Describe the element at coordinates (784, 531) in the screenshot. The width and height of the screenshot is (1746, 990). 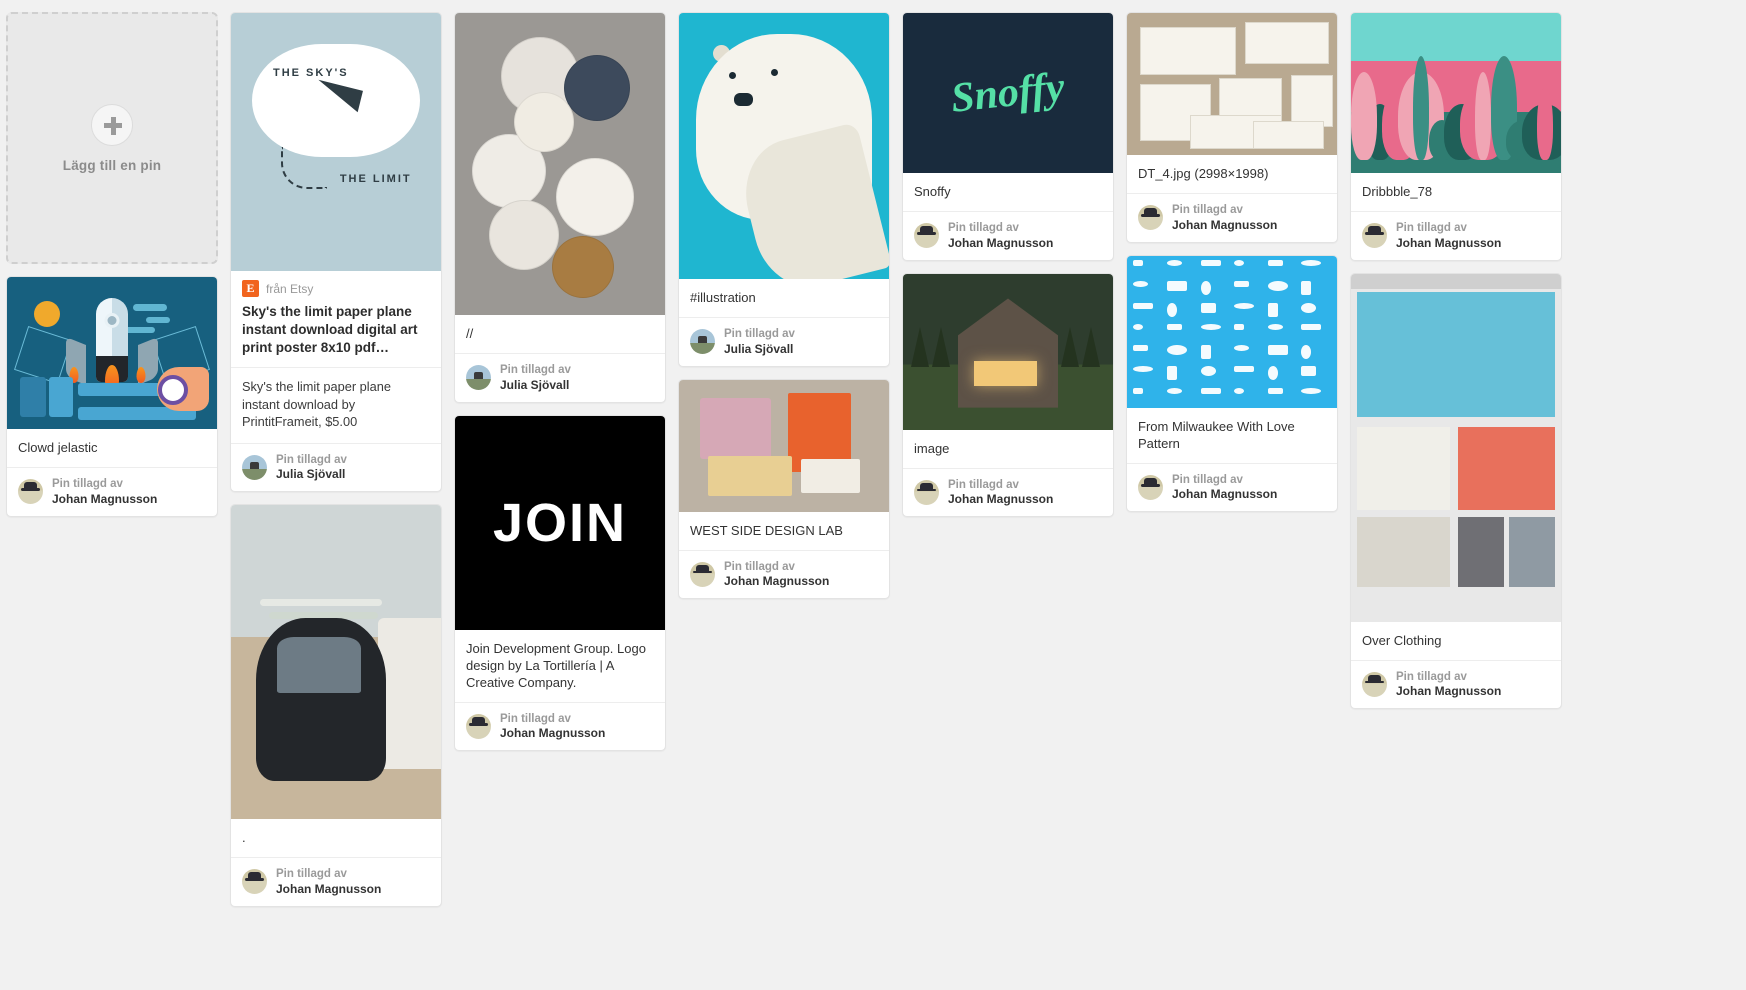
I see `pin-title: WEST SIDE DESIGN LAB` at that location.